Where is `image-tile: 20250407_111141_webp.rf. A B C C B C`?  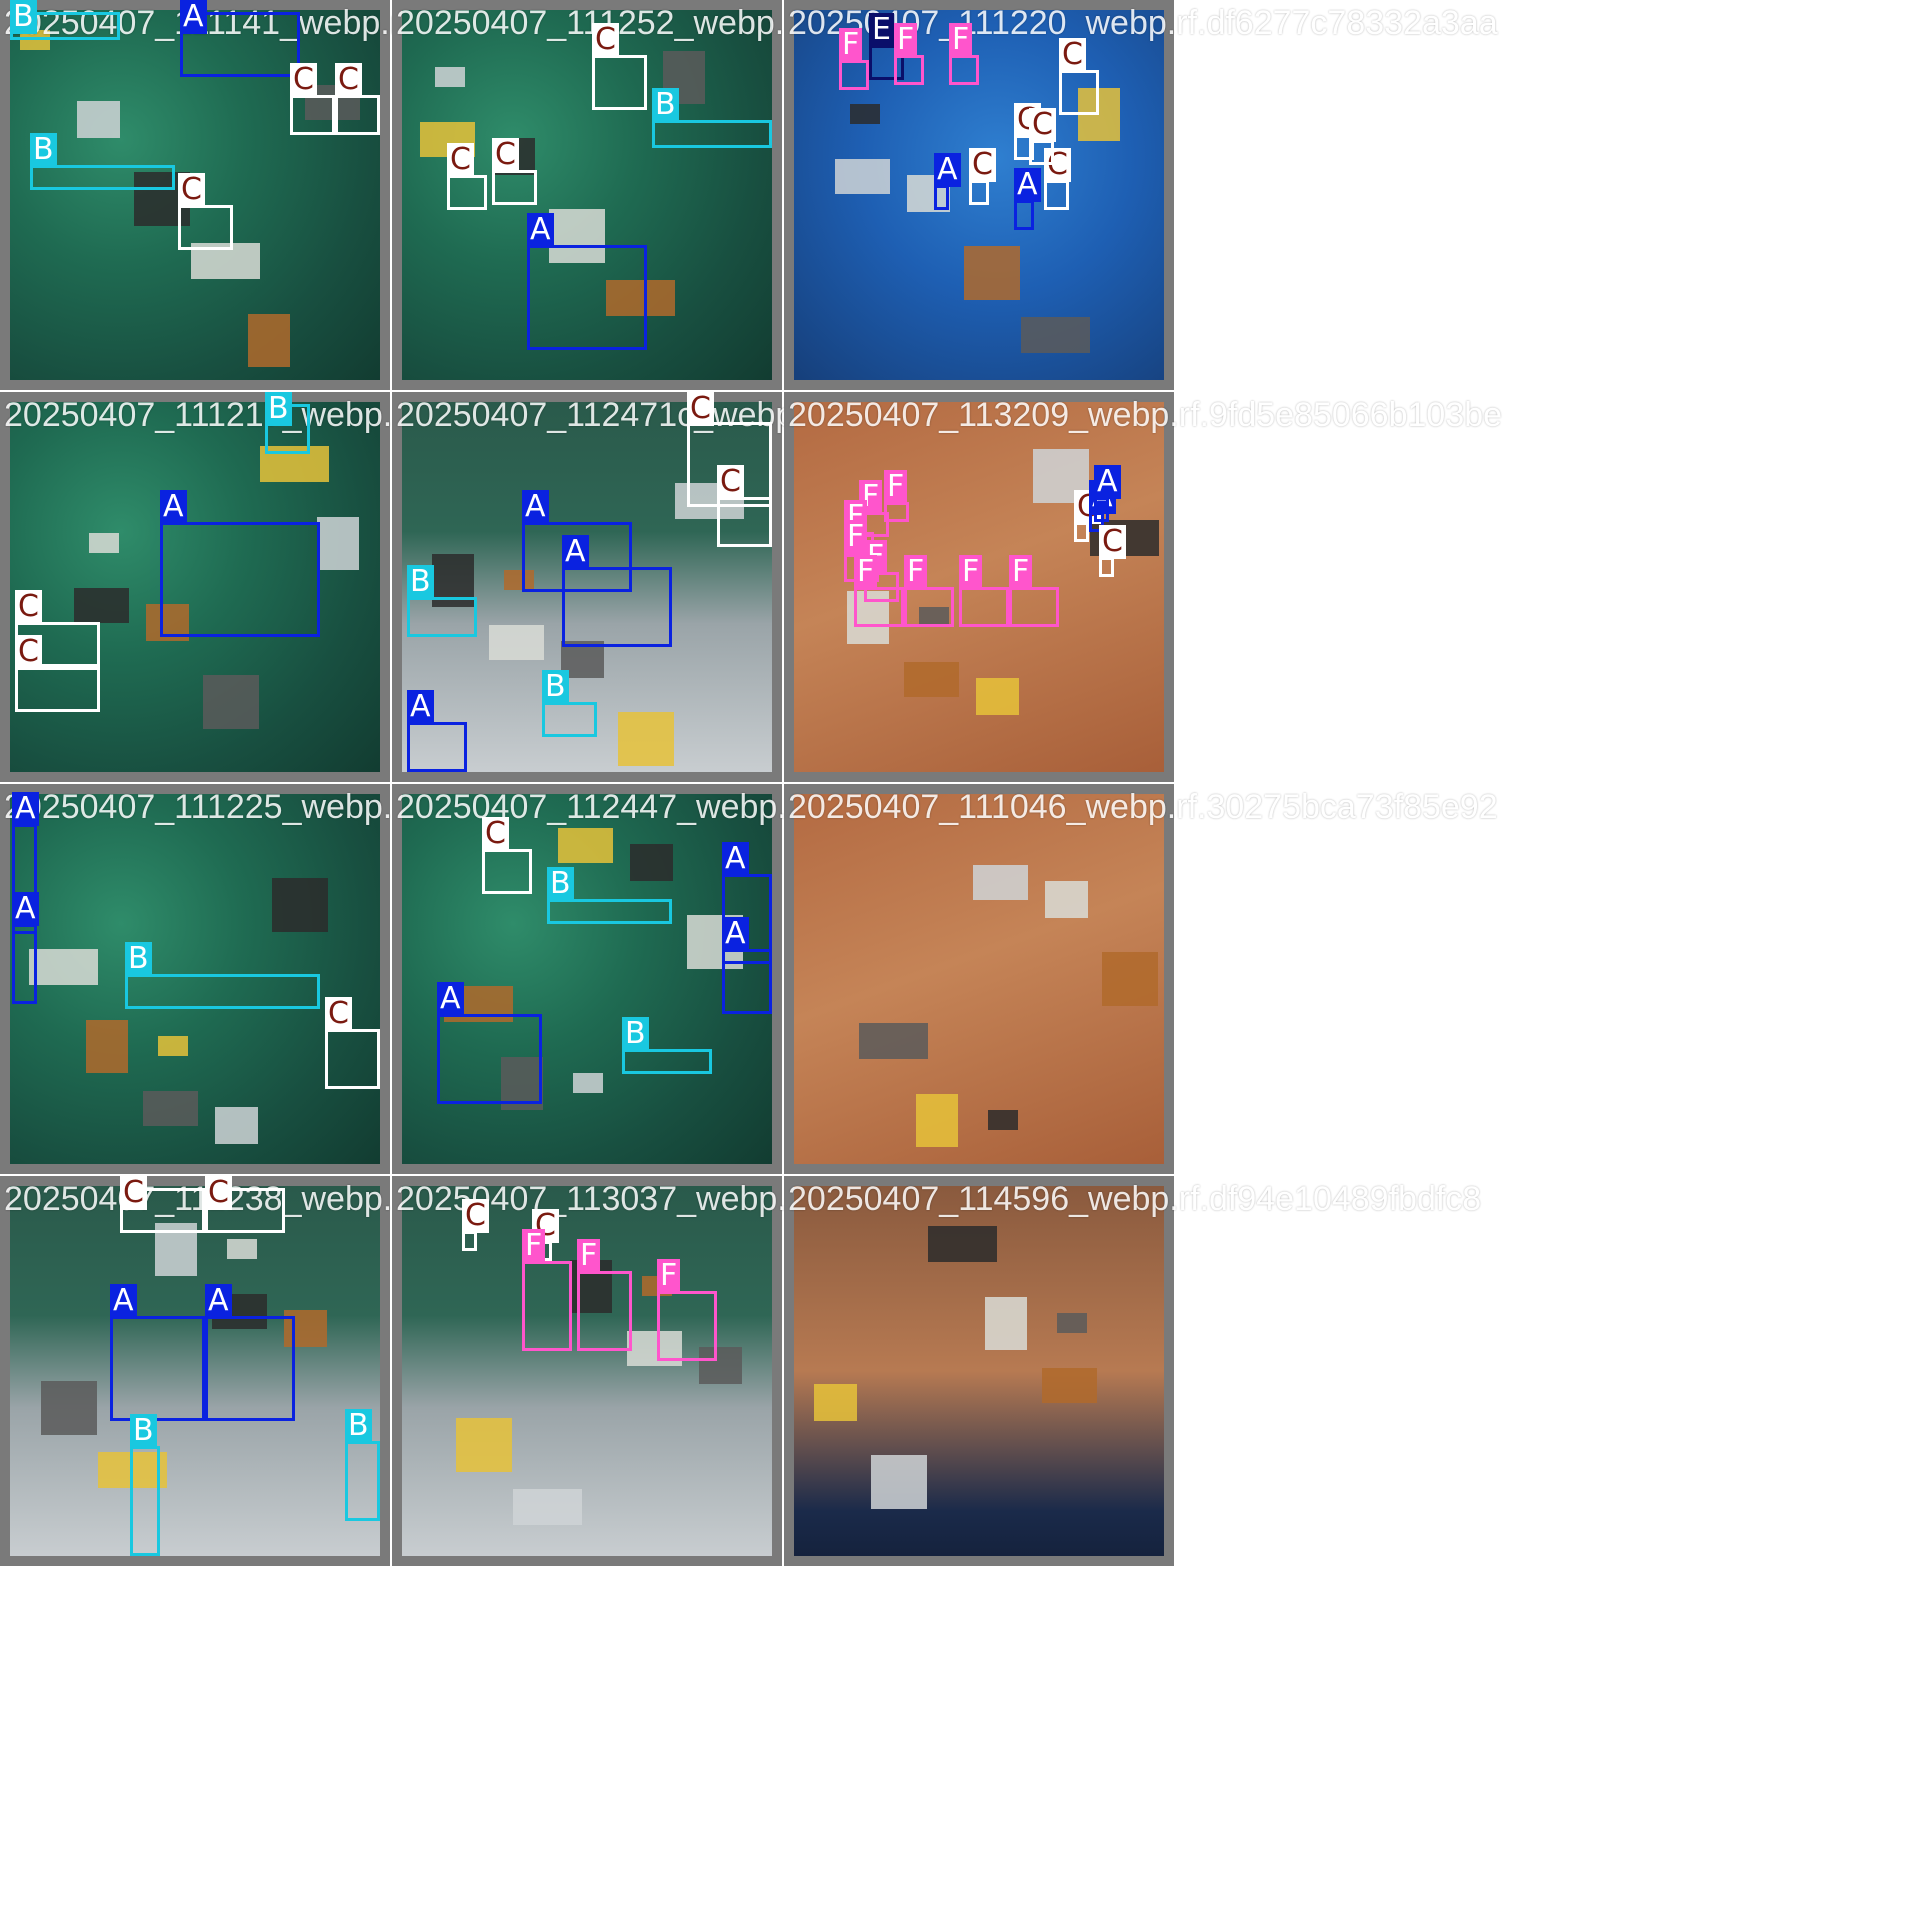
image-tile: 20250407_111141_webp.rf. A B C C B C is located at coordinates (210, 195).